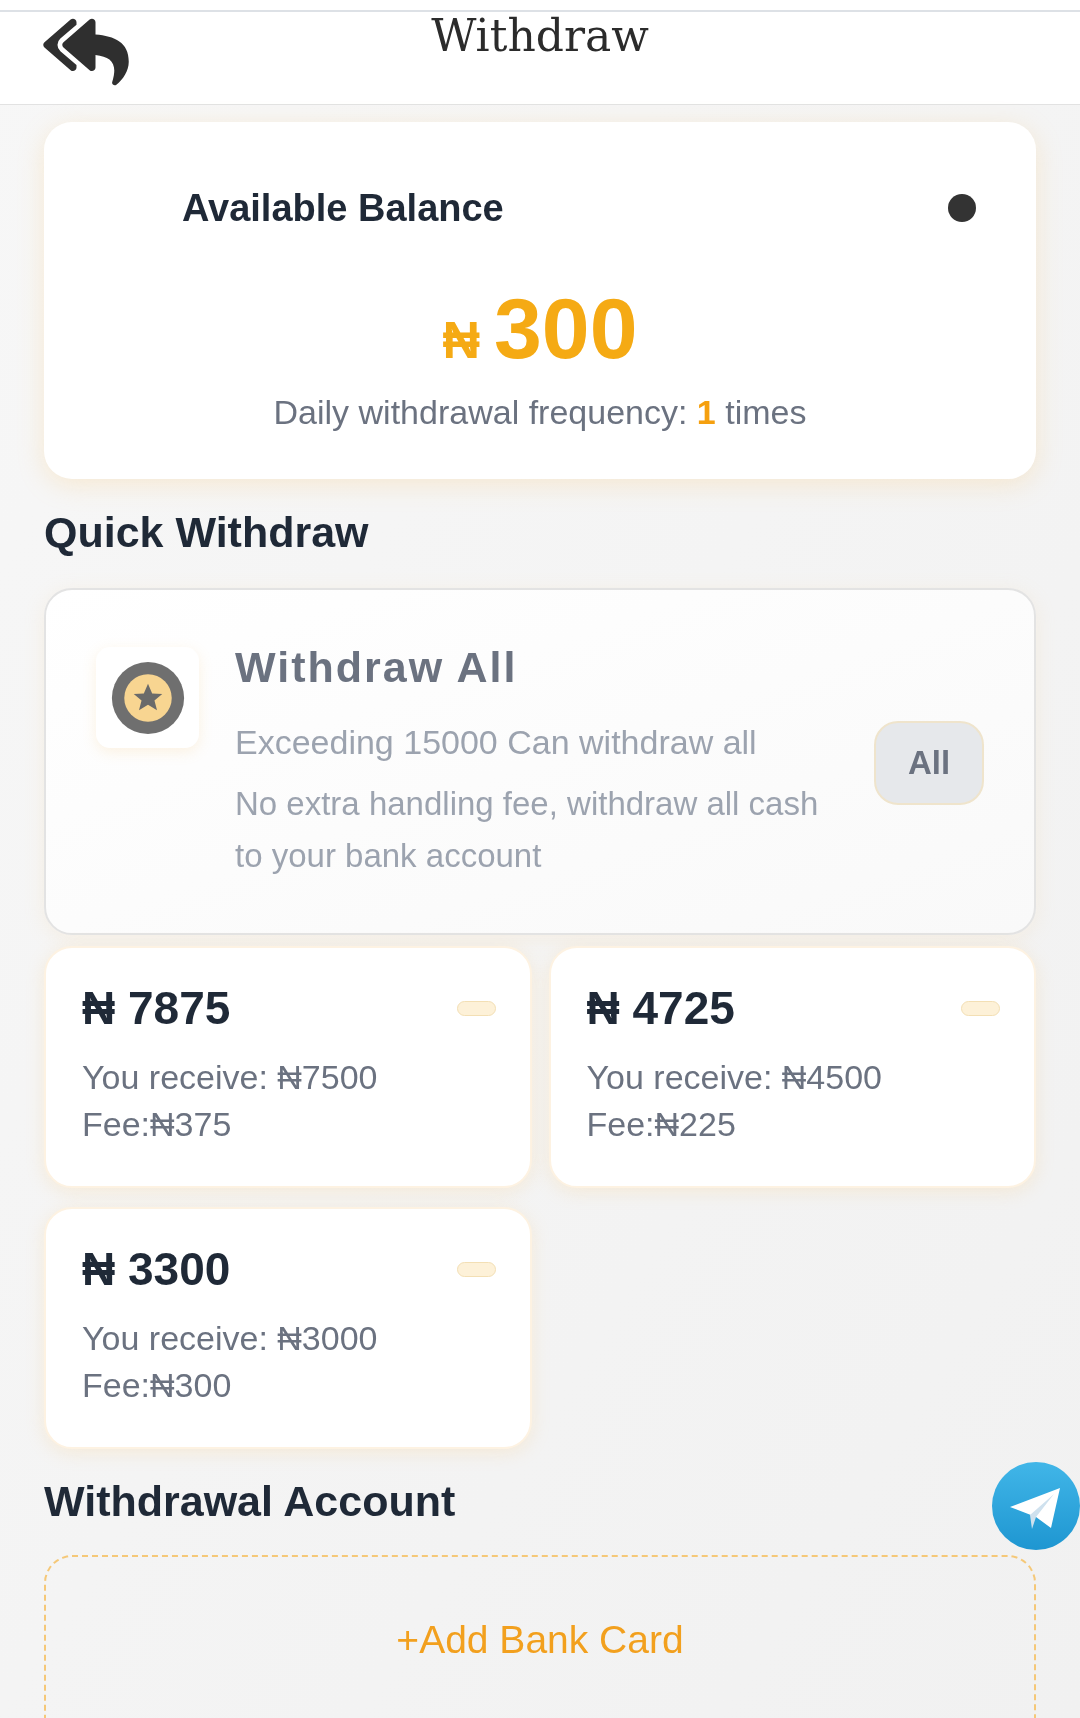  What do you see at coordinates (734, 1077) in the screenshot?
I see `receive-amount: You receive: ₦4500` at bounding box center [734, 1077].